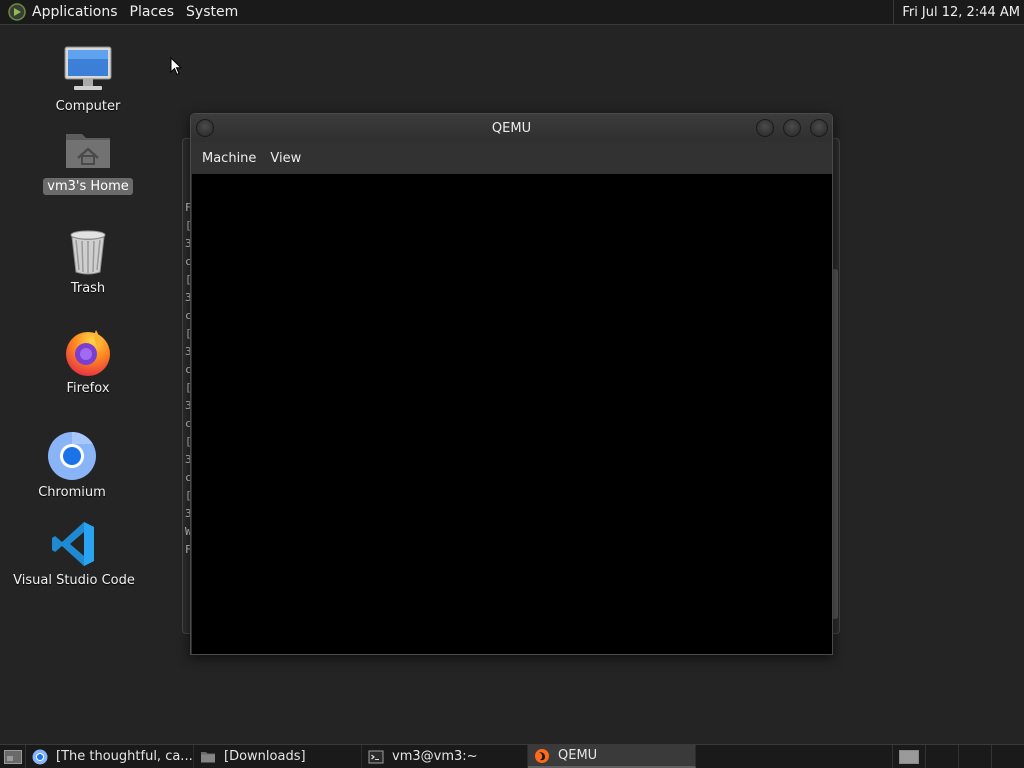  What do you see at coordinates (435, 756) in the screenshot?
I see `task-label: vm3@vm3:~` at bounding box center [435, 756].